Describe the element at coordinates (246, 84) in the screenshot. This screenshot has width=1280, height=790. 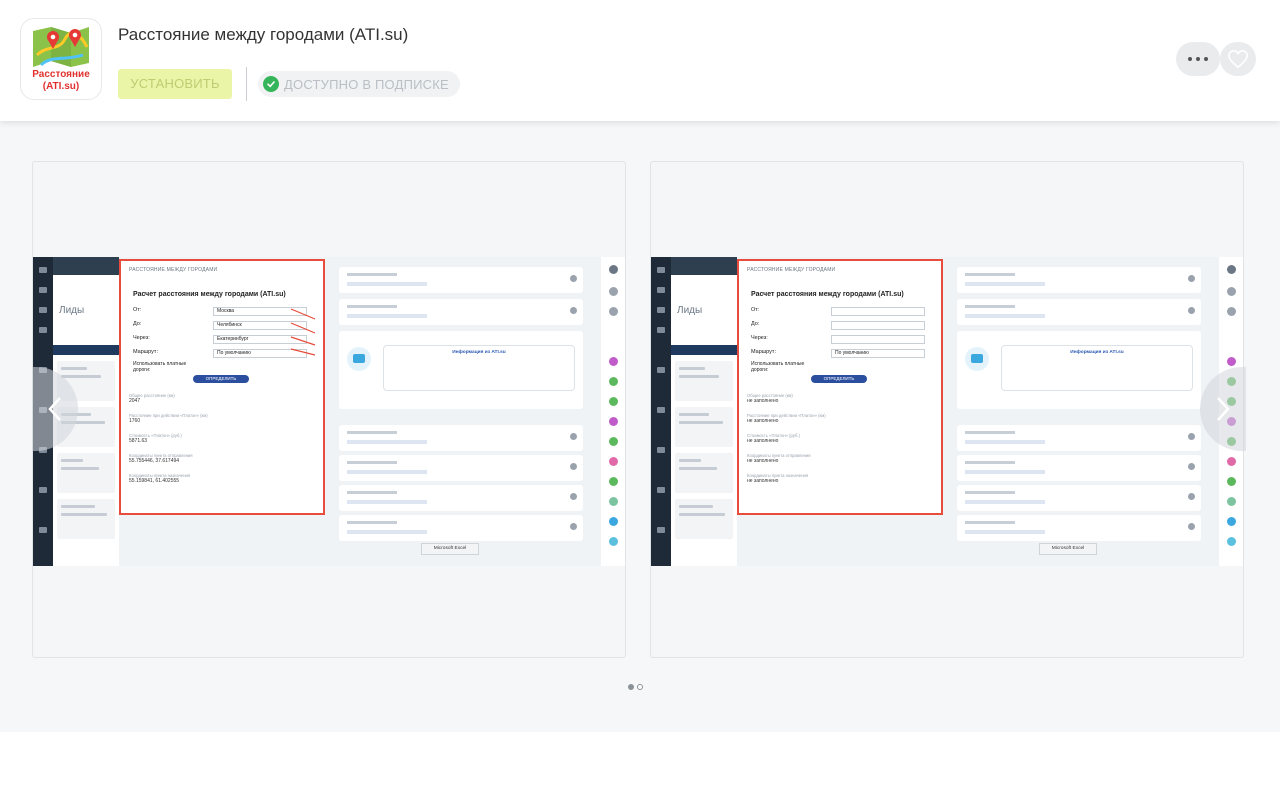
I see `header-divider` at that location.